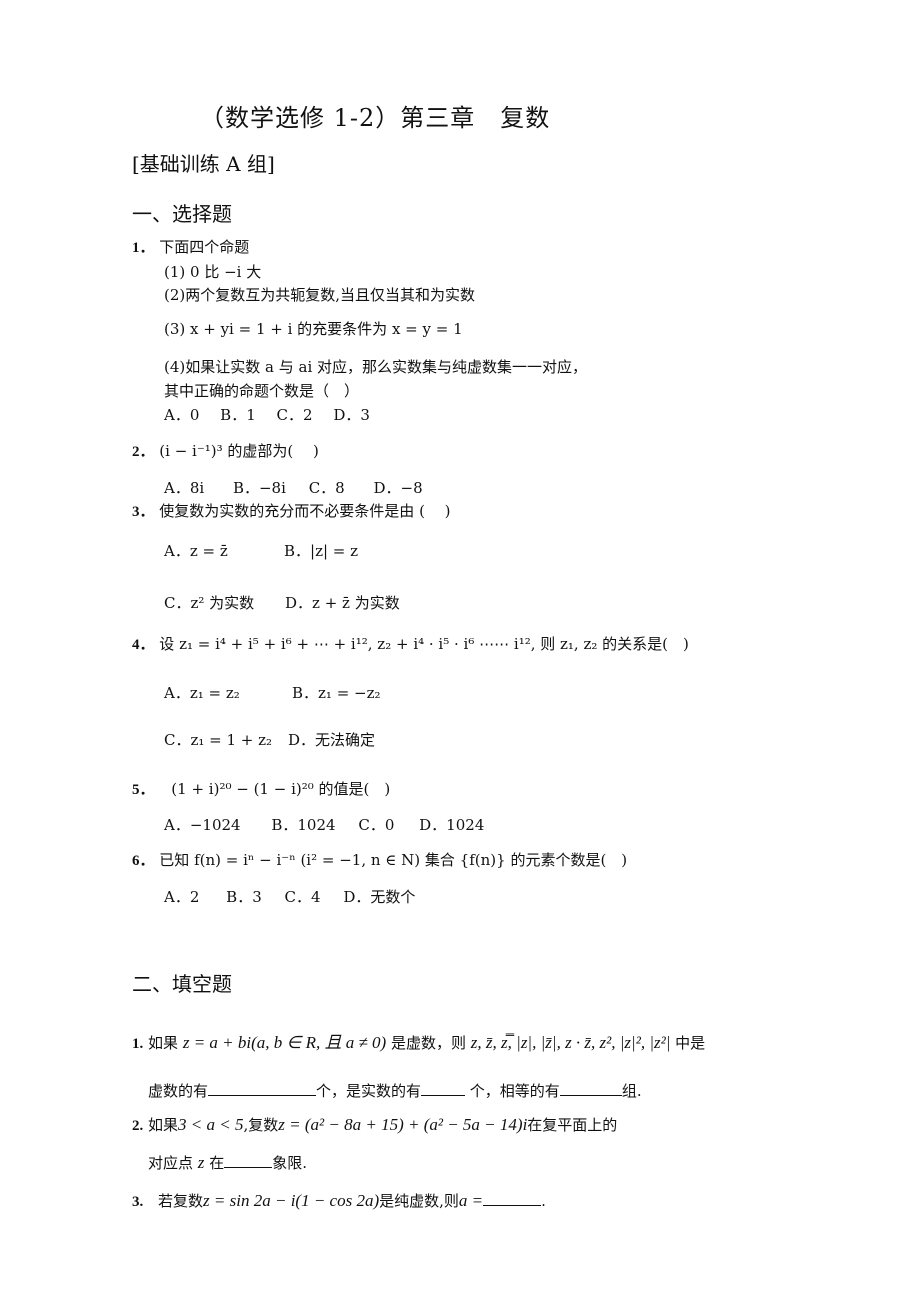  Describe the element at coordinates (181, 1201) in the screenshot. I see `question-text: 若复数` at that location.